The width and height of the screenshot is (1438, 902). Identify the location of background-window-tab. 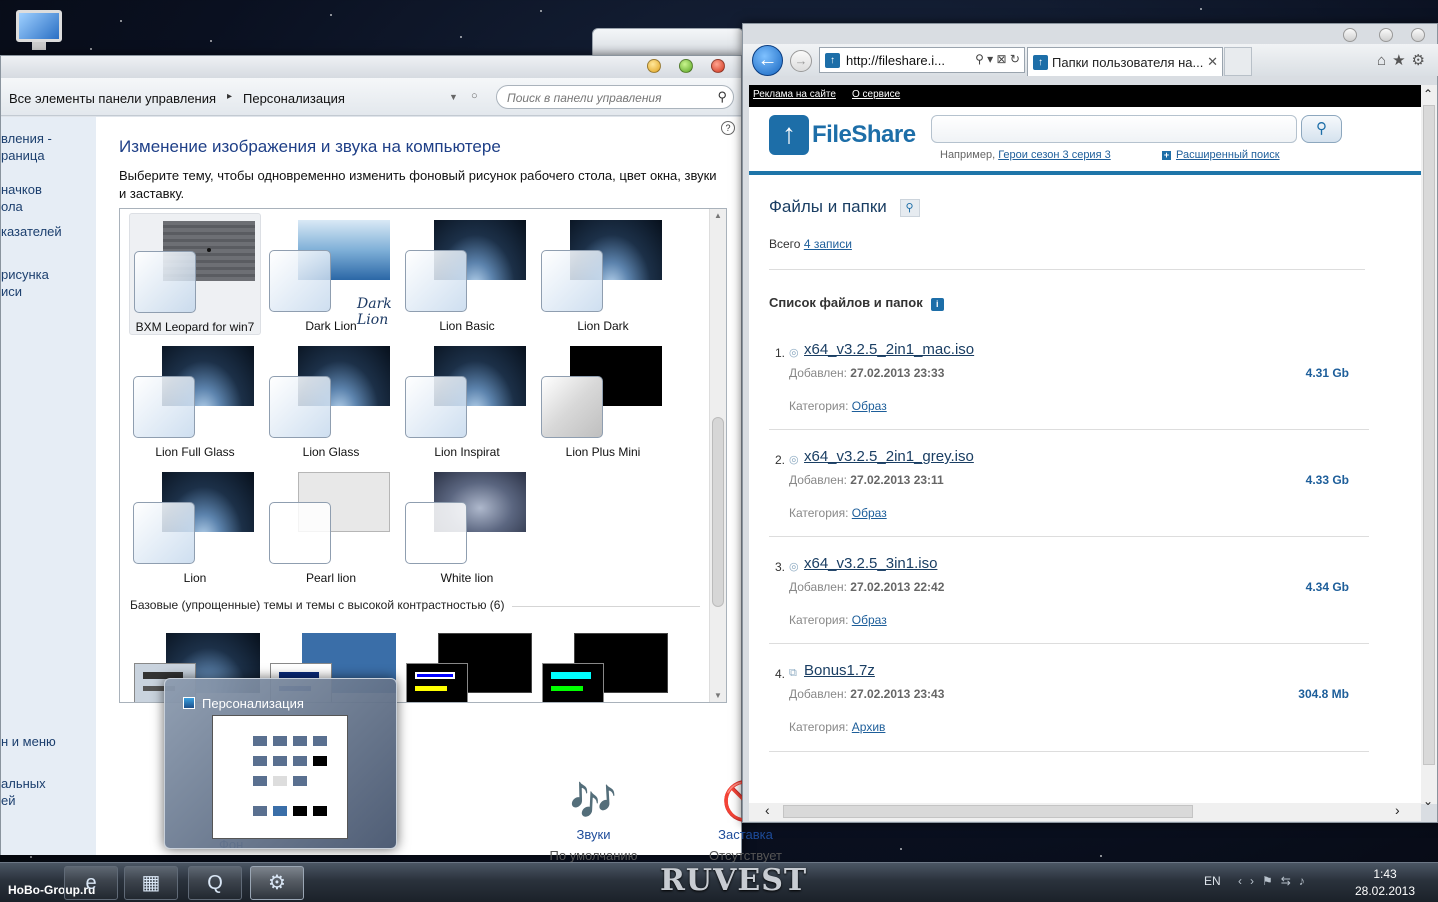
(668, 42).